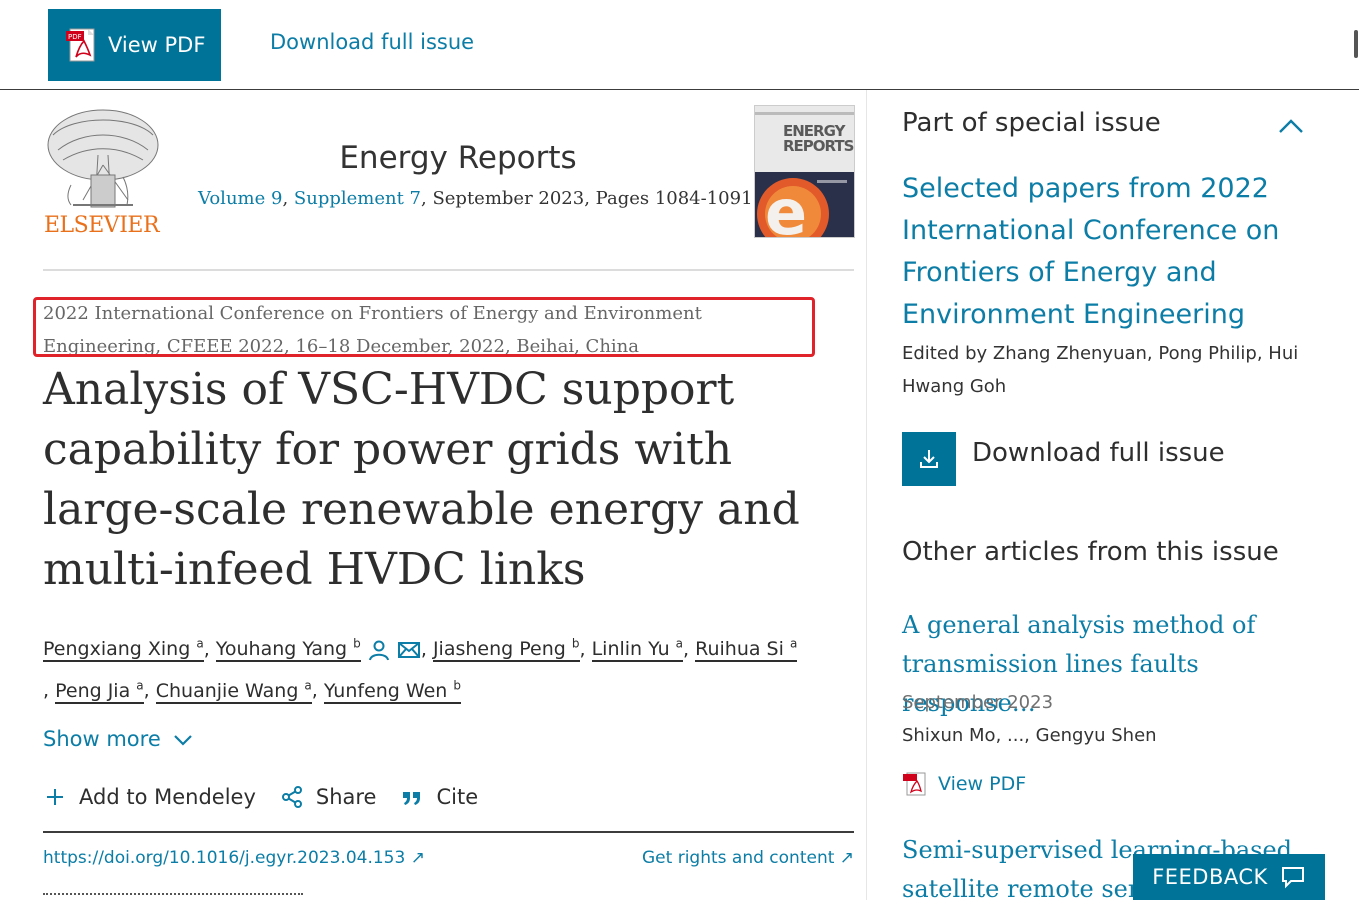 The image size is (1359, 909). Describe the element at coordinates (866, 495) in the screenshot. I see `sidebar-divider` at that location.